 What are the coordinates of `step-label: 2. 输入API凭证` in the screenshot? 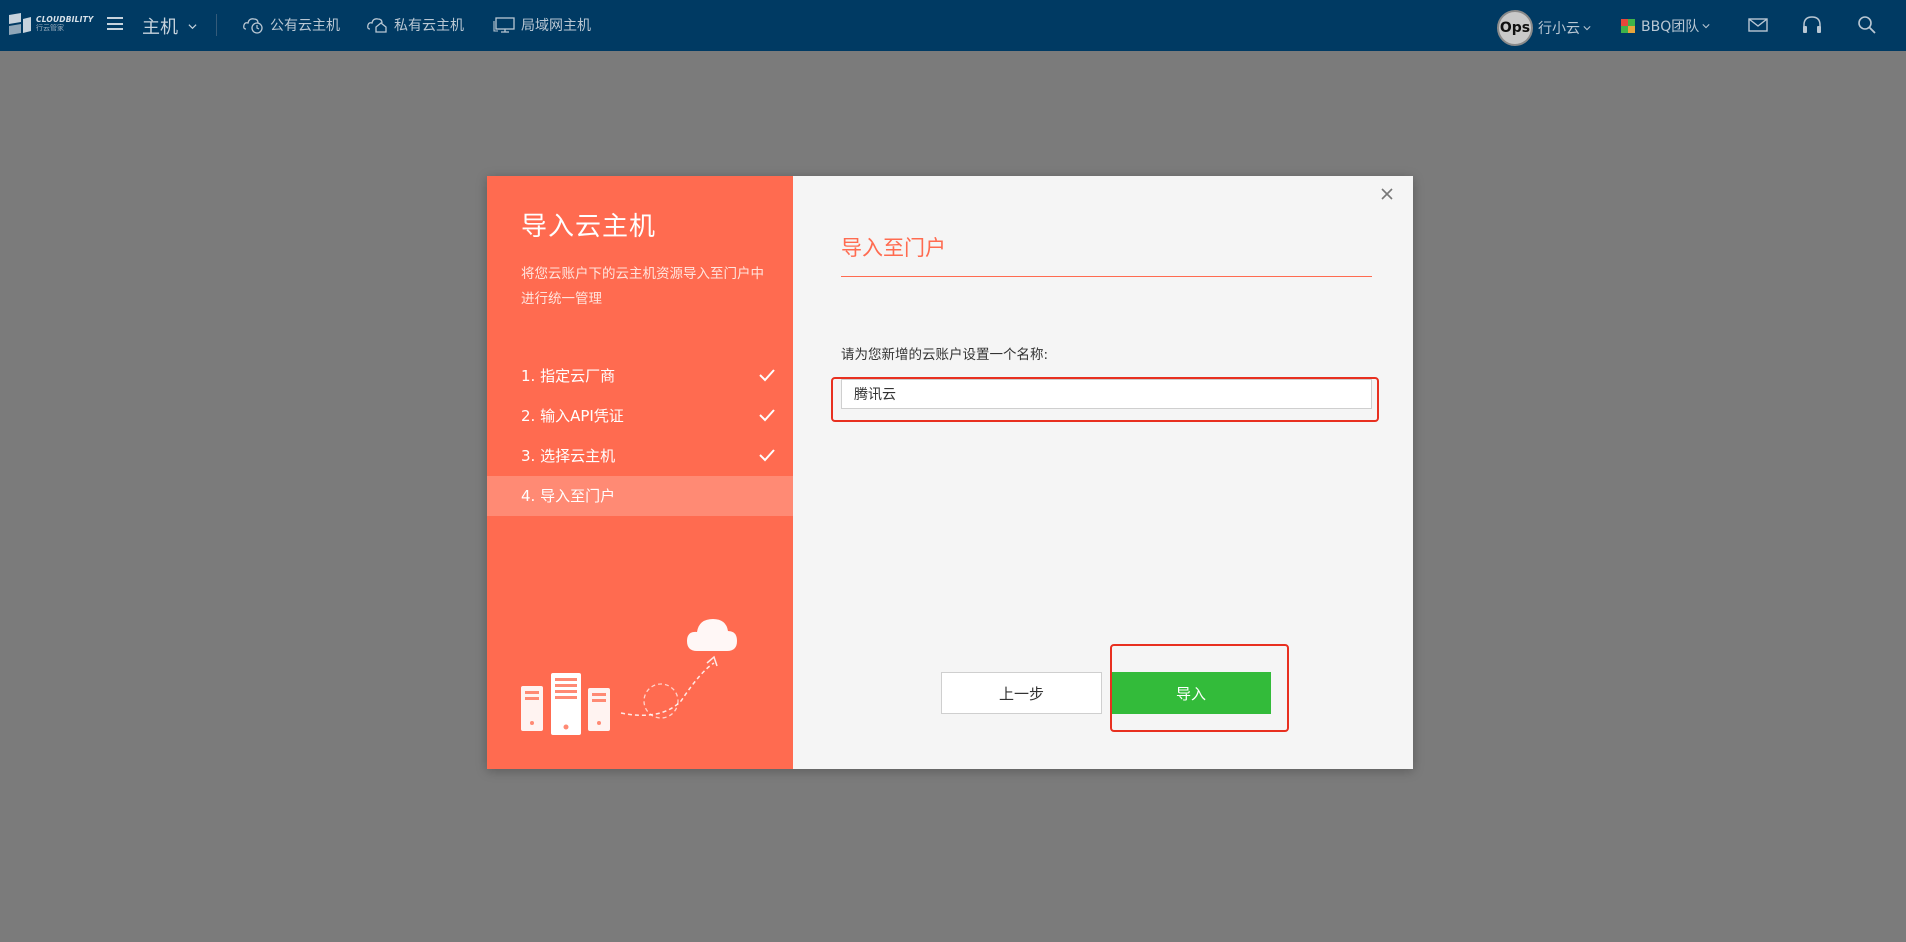 It's located at (572, 416).